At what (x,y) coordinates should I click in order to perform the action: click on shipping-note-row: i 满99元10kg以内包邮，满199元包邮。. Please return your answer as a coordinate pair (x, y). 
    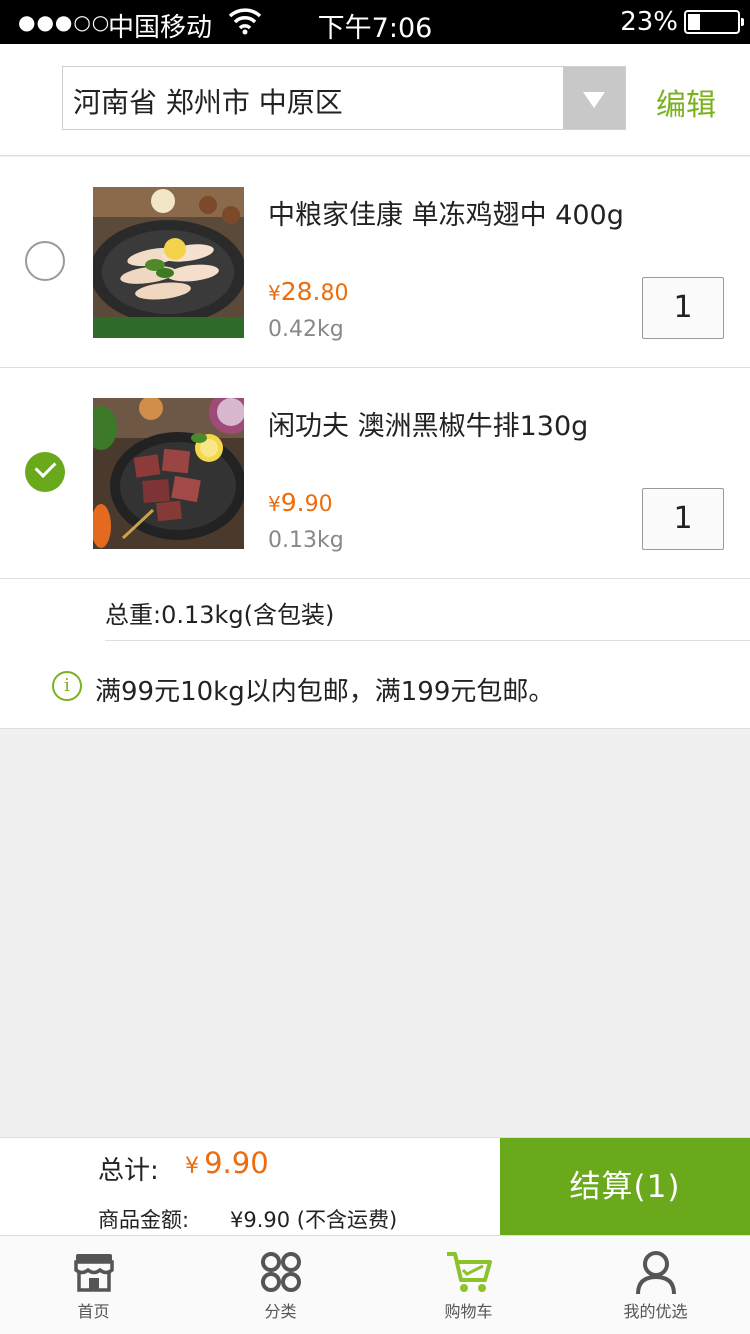
    Looking at the image, I should click on (375, 685).